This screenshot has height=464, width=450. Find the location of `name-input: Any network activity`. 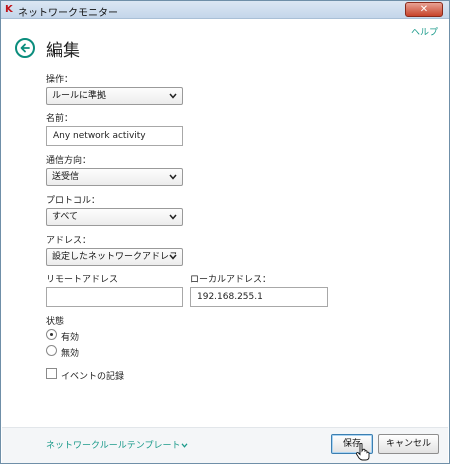

name-input: Any network activity is located at coordinates (114, 136).